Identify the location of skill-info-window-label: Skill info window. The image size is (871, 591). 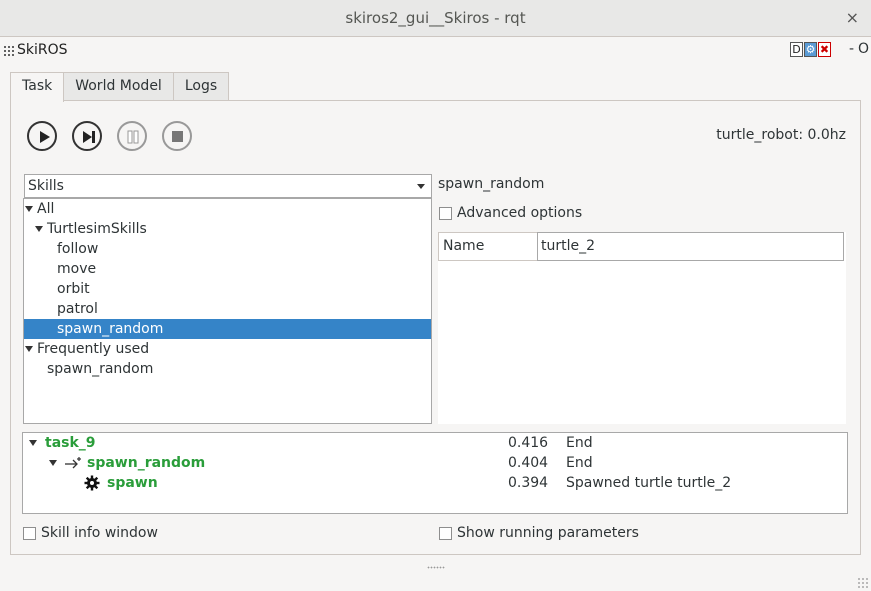
(99, 533).